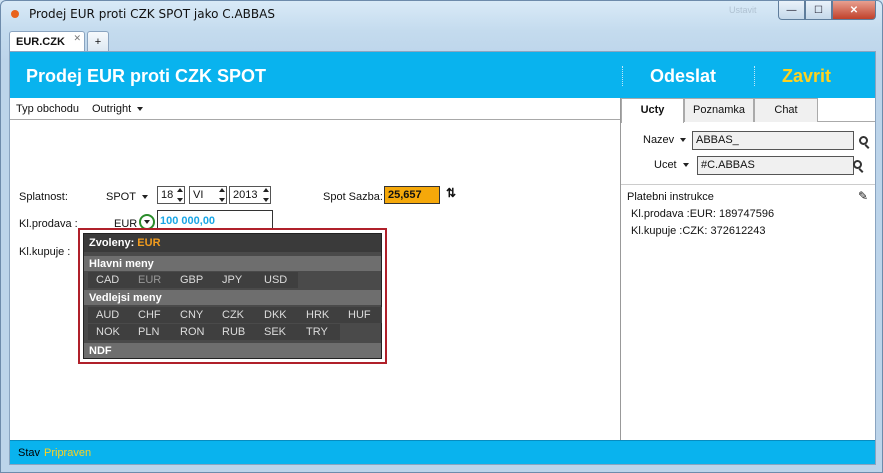 The height and width of the screenshot is (473, 883). What do you see at coordinates (265, 195) in the screenshot?
I see `year-spin-icon` at bounding box center [265, 195].